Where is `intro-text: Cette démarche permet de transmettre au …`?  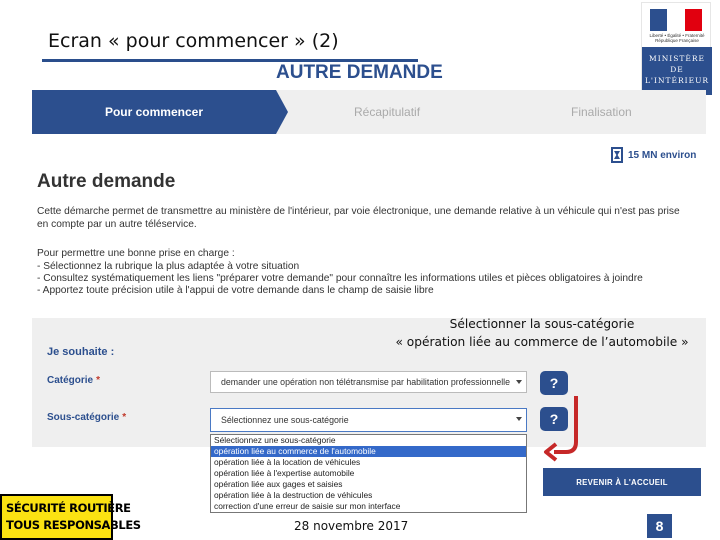 intro-text: Cette démarche permet de transmettre au … is located at coordinates (358, 218).